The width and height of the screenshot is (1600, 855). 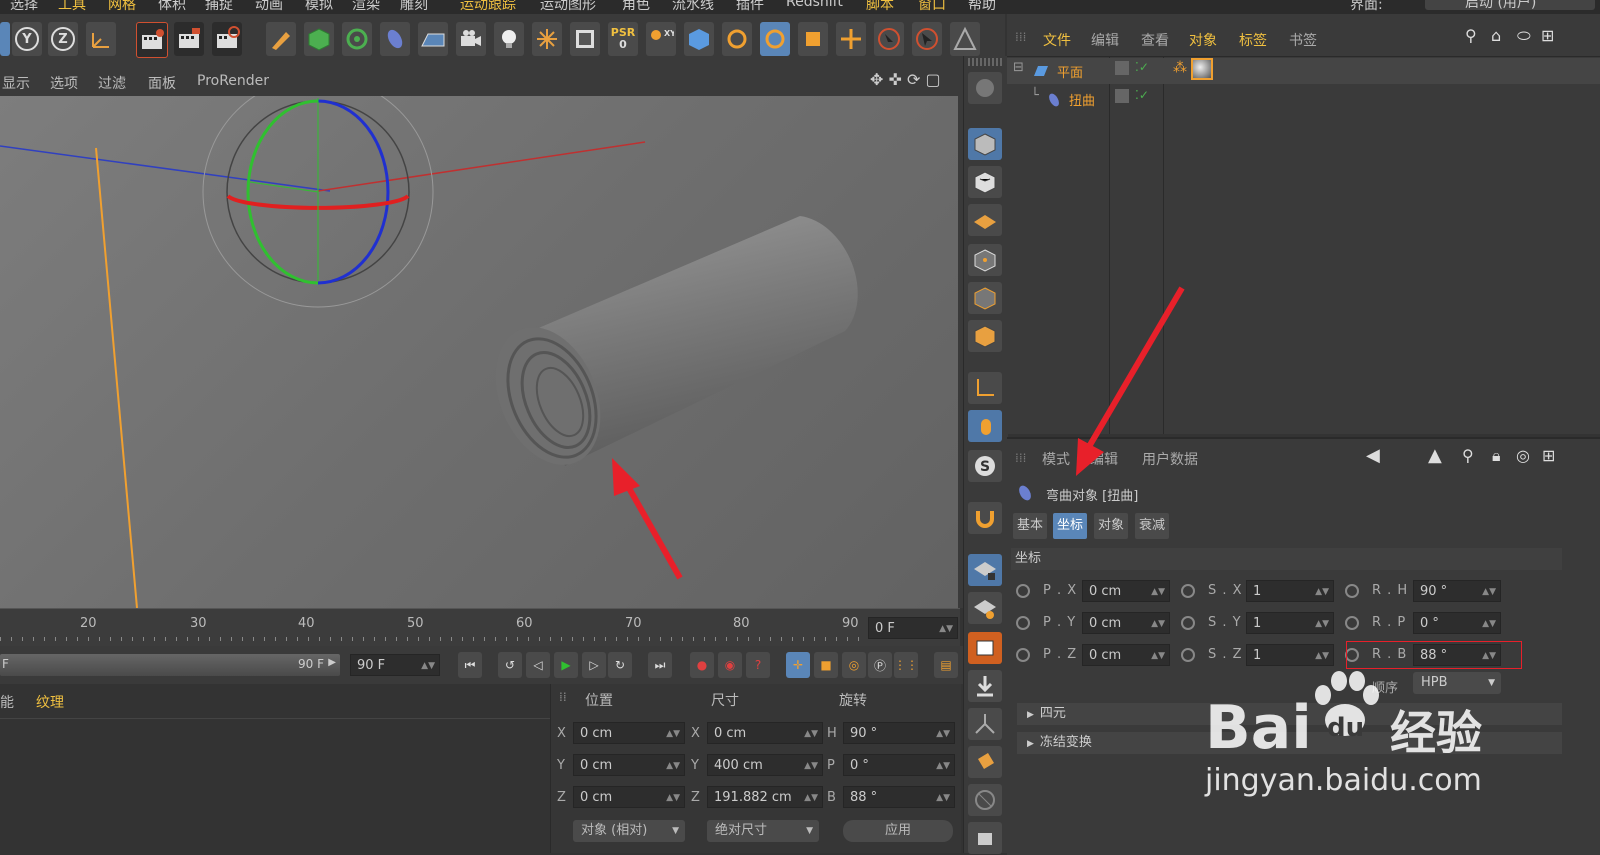 What do you see at coordinates (1496, 456) in the screenshot?
I see `lock-icon: 🔒︎` at bounding box center [1496, 456].